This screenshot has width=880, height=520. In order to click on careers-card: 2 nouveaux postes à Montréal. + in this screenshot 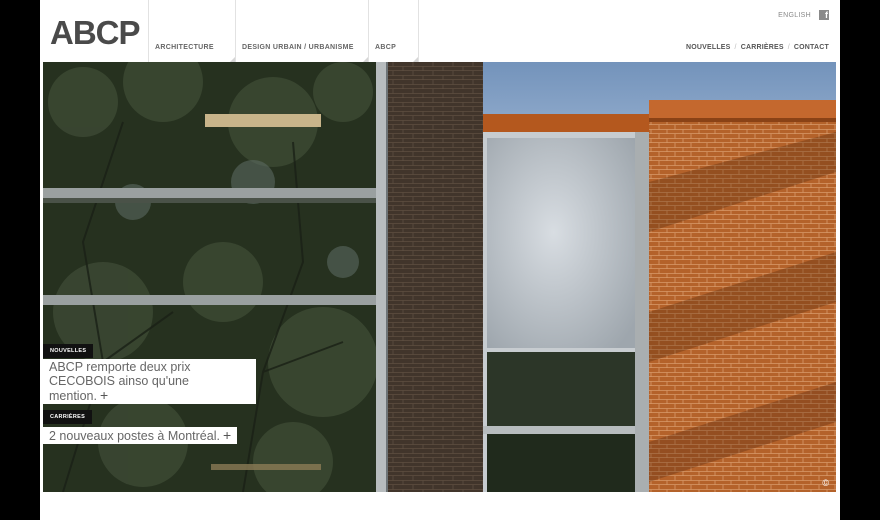, I will do `click(140, 435)`.